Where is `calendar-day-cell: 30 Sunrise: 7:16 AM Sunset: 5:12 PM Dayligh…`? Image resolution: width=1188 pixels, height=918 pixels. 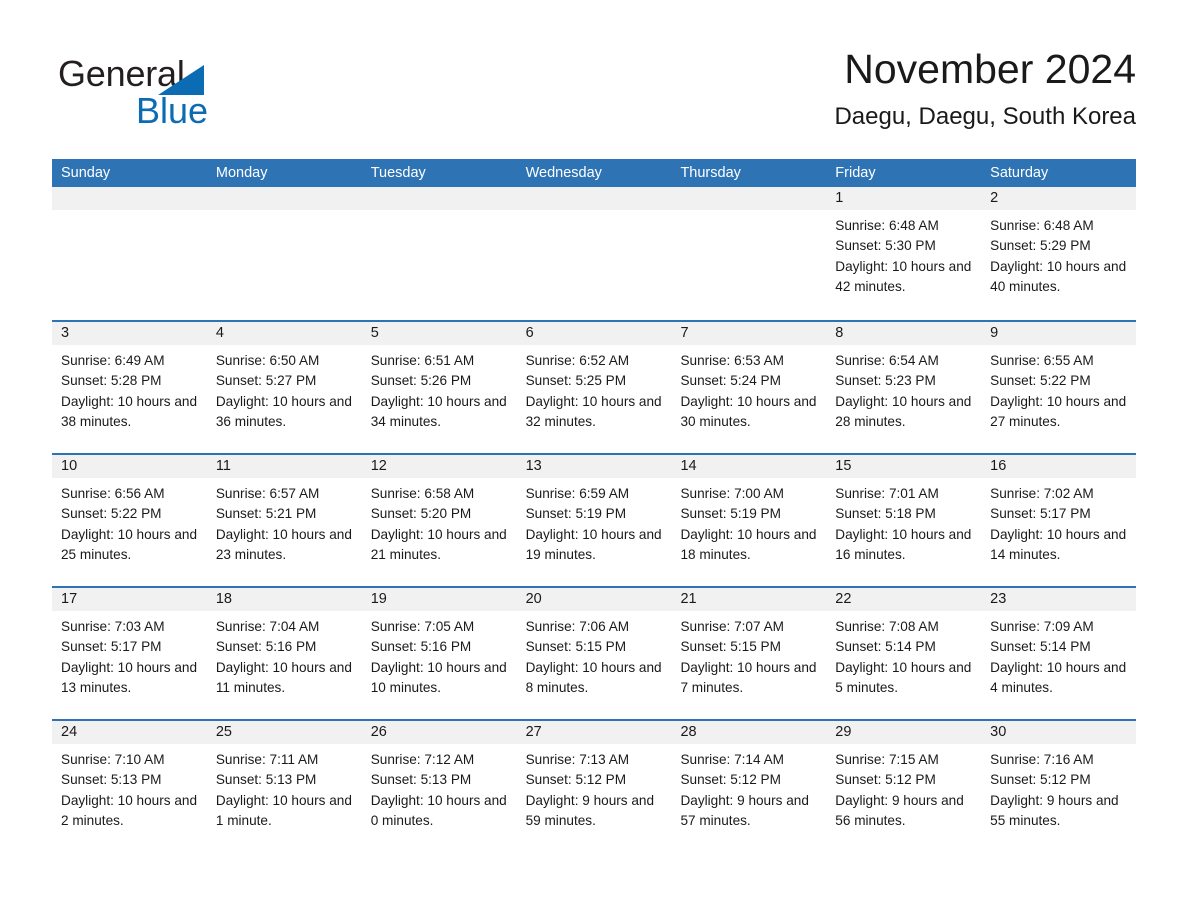
calendar-day-cell: 30 Sunrise: 7:16 AM Sunset: 5:12 PM Dayligh… is located at coordinates (1059, 786).